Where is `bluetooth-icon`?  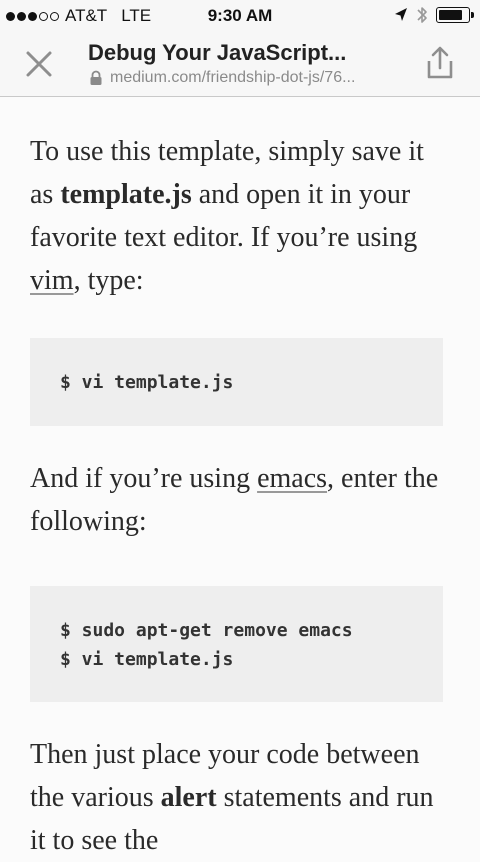 bluetooth-icon is located at coordinates (422, 15).